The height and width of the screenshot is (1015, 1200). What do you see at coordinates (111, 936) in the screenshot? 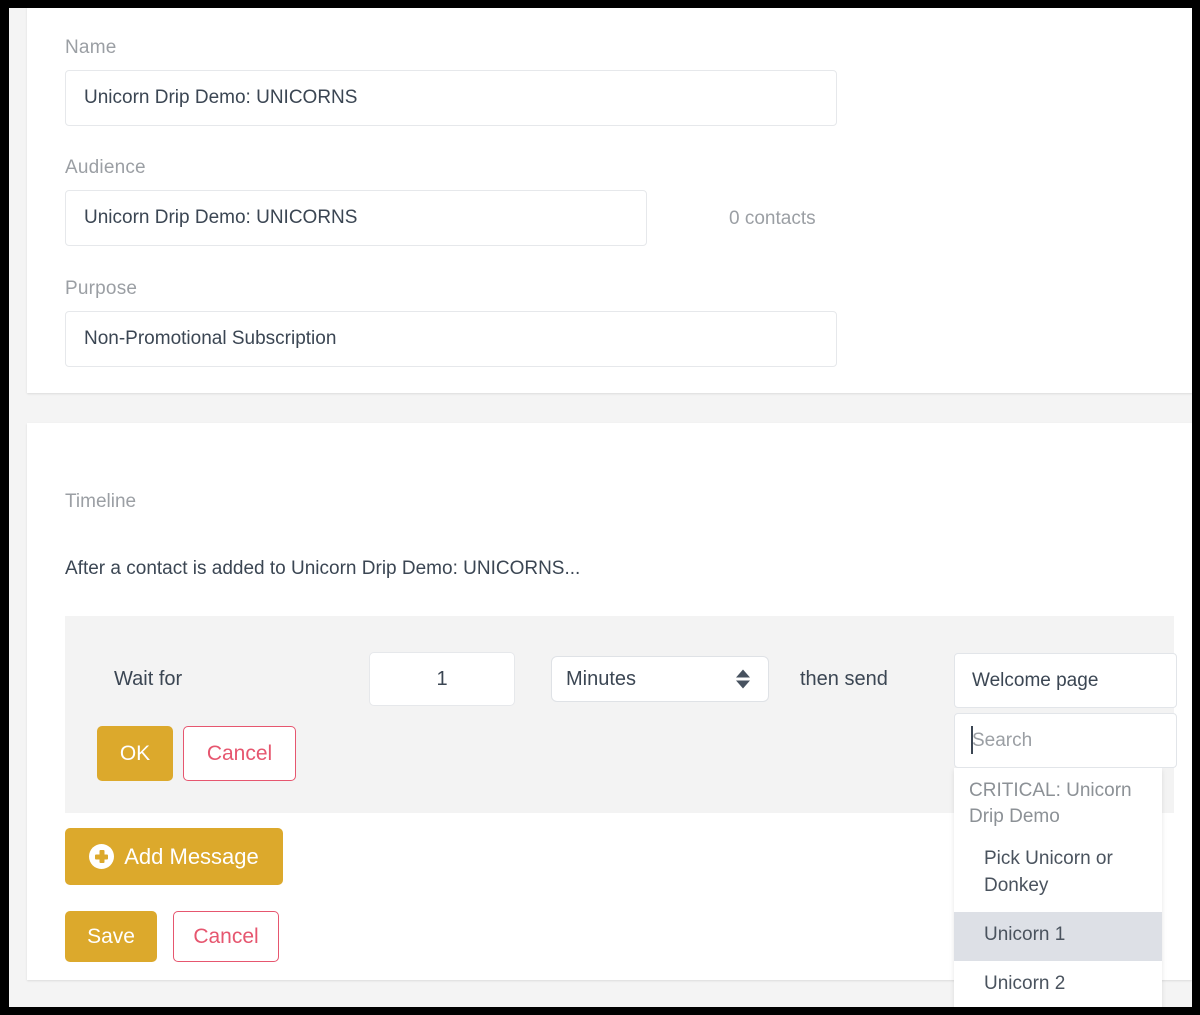
I see `save-button: Save` at bounding box center [111, 936].